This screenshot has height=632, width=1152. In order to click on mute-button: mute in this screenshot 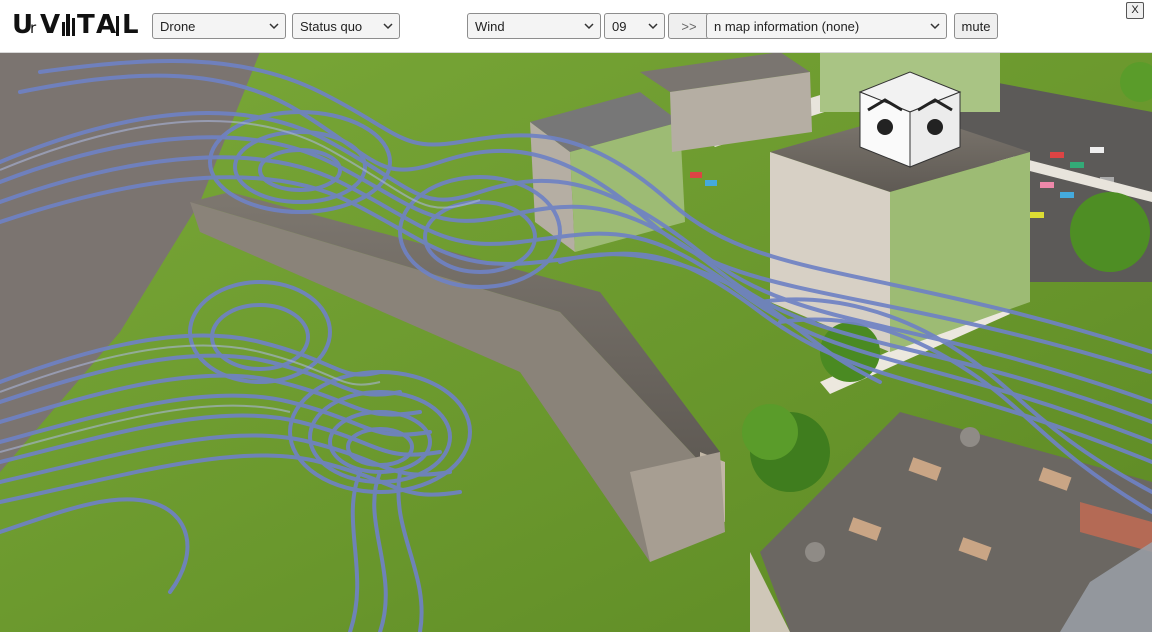, I will do `click(976, 26)`.